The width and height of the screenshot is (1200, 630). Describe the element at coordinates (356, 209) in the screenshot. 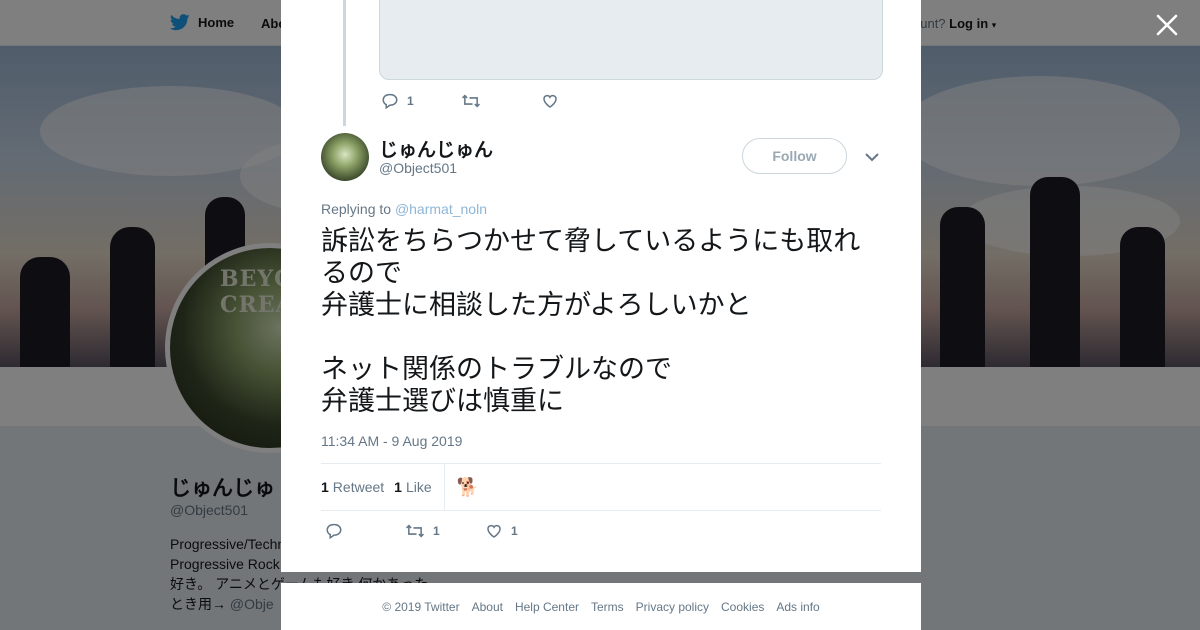

I see `replying-label: Replying to` at that location.